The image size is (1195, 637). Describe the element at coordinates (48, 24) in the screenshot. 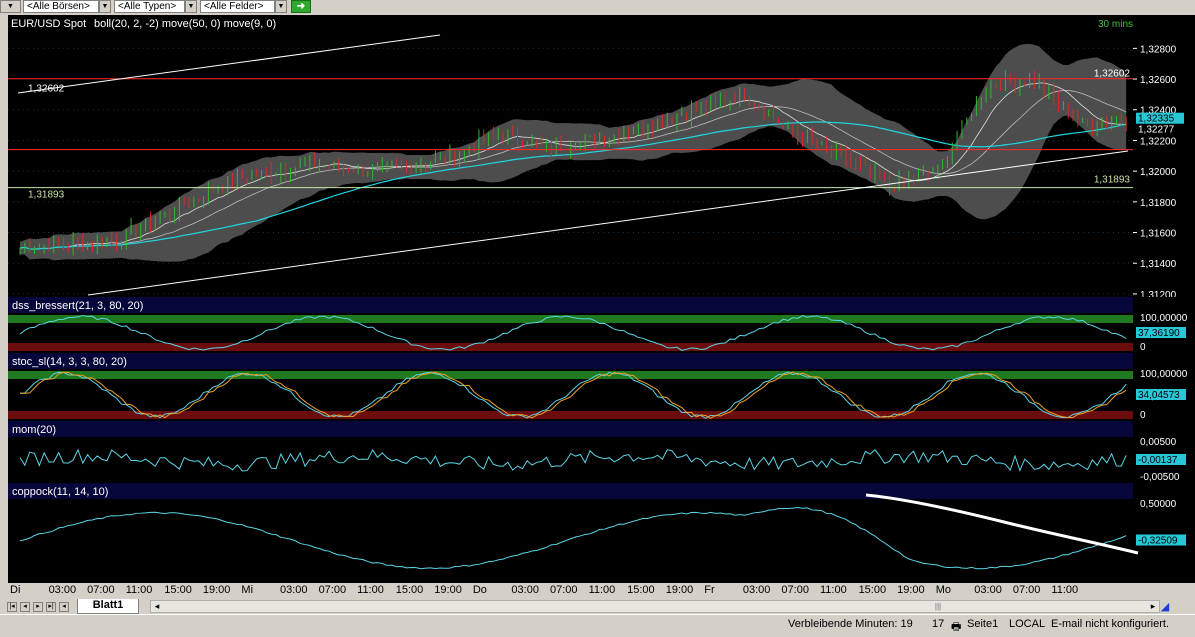

I see `main-chart-title-symbol: EUR/USD Spot` at that location.